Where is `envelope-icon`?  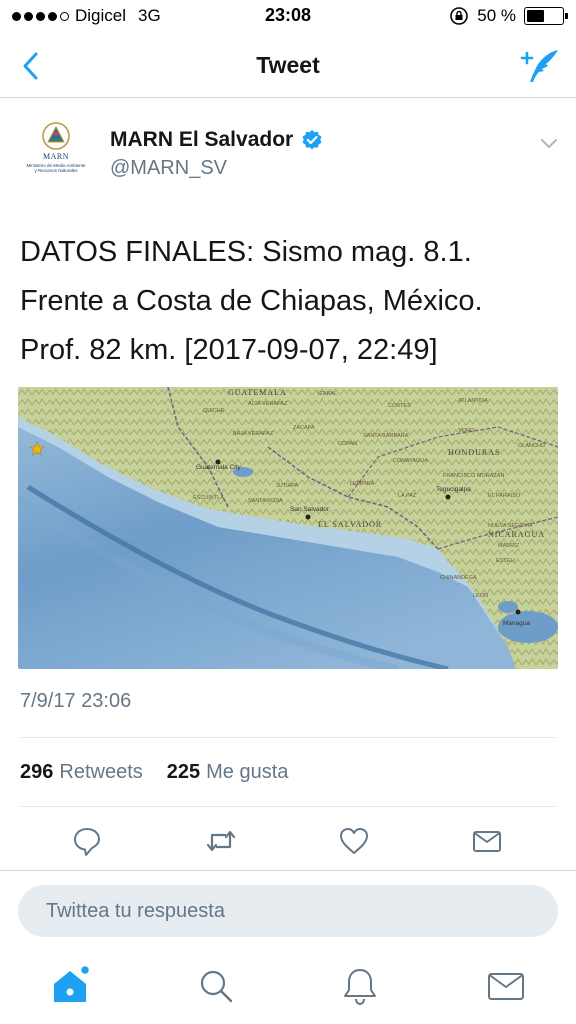 envelope-icon is located at coordinates (487, 841).